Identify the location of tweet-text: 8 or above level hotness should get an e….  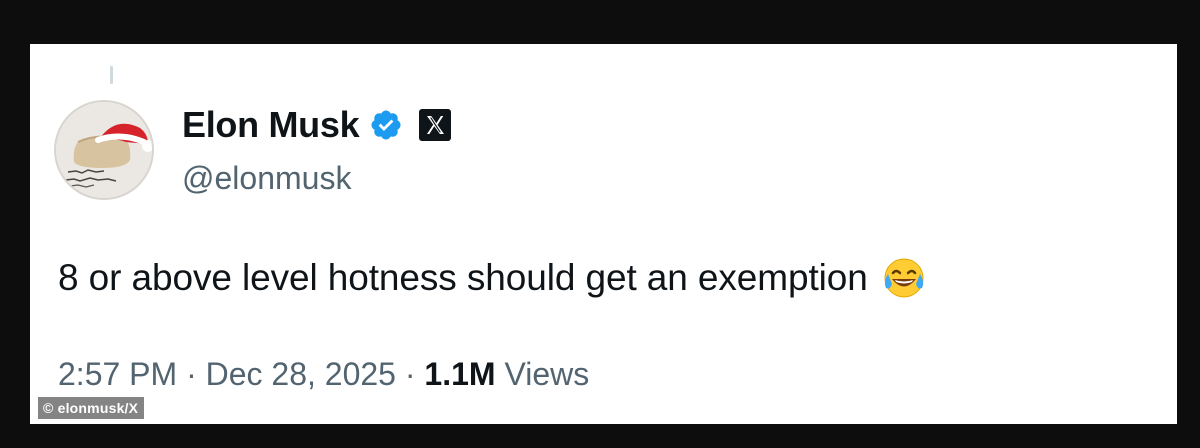
(463, 277).